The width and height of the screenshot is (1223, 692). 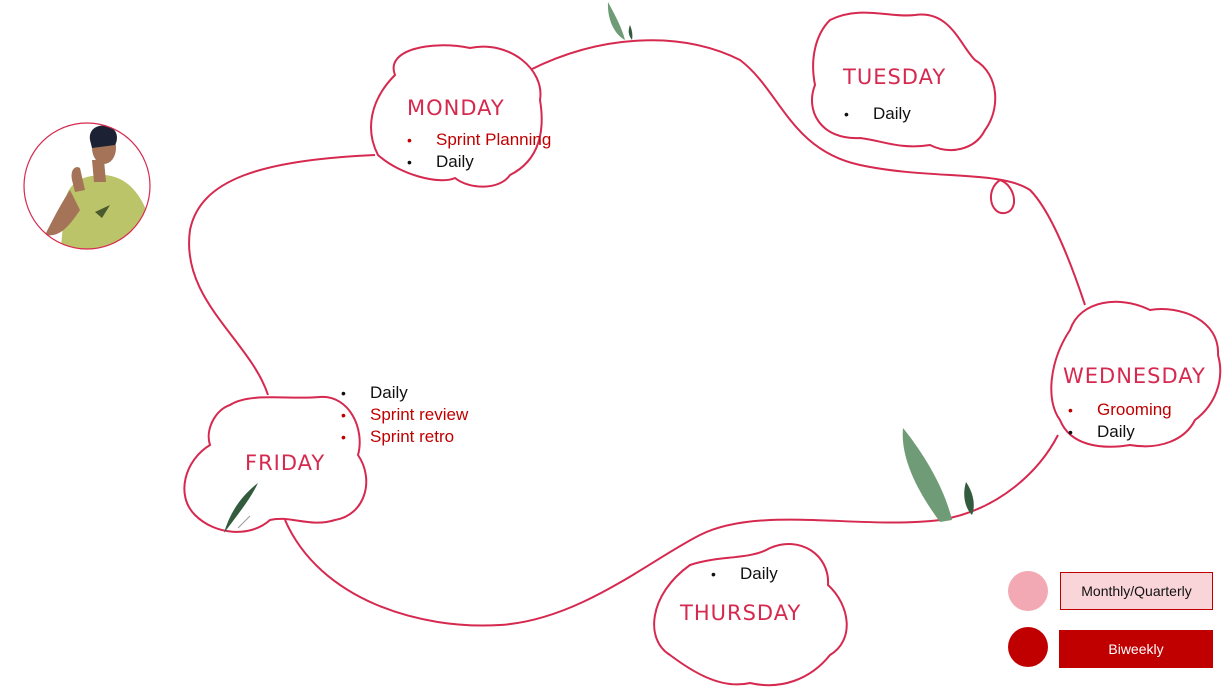 I want to click on avatar, so click(x=87, y=186).